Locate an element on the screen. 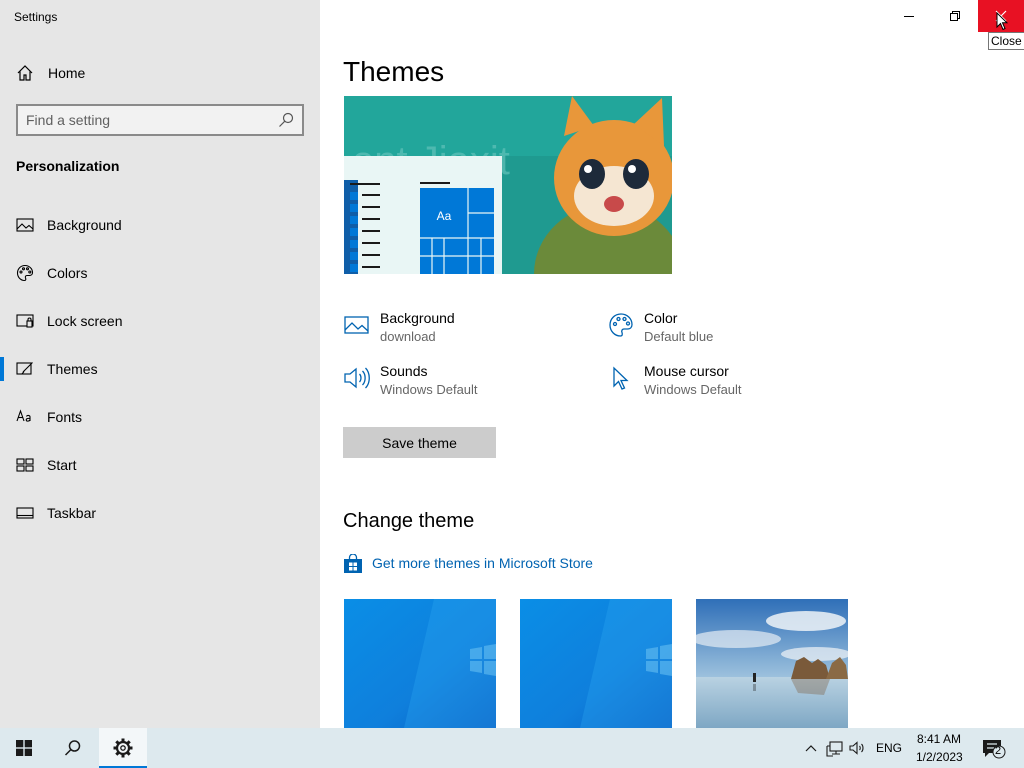 This screenshot has width=1024, height=768. property-title: Background is located at coordinates (417, 318).